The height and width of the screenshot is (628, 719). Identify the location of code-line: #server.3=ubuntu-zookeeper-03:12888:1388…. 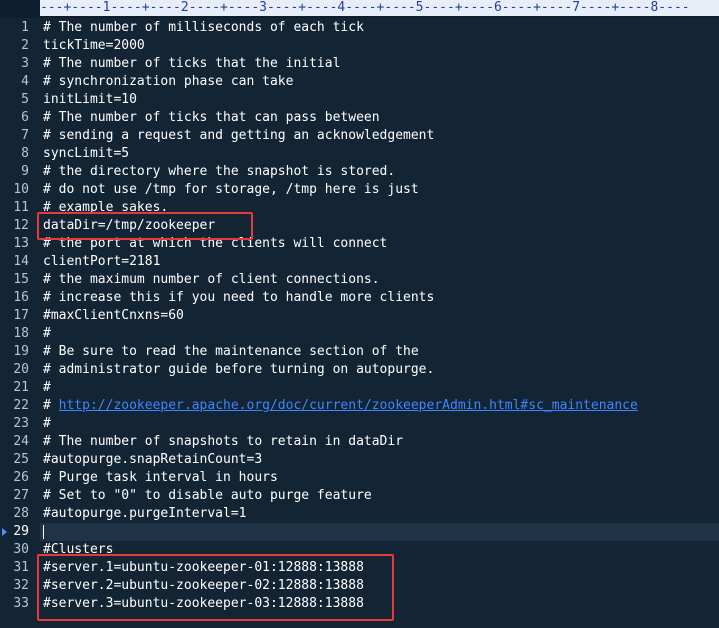
(379, 604).